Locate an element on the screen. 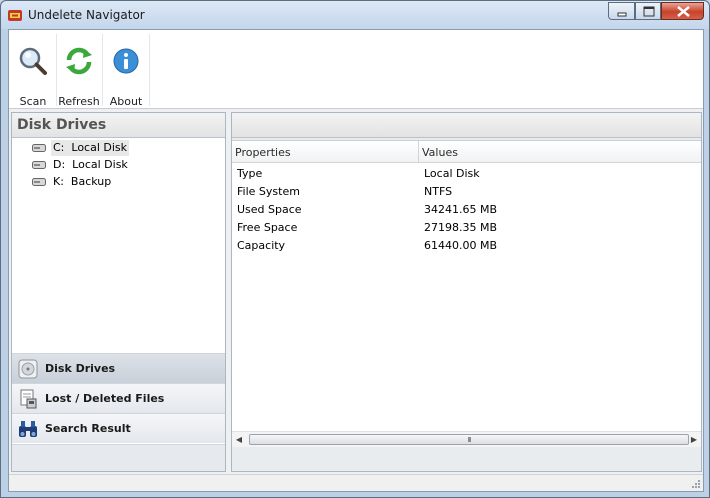 This screenshot has width=710, height=498. horizontal-scrollbar: ◀ III ▶ is located at coordinates (466, 439).